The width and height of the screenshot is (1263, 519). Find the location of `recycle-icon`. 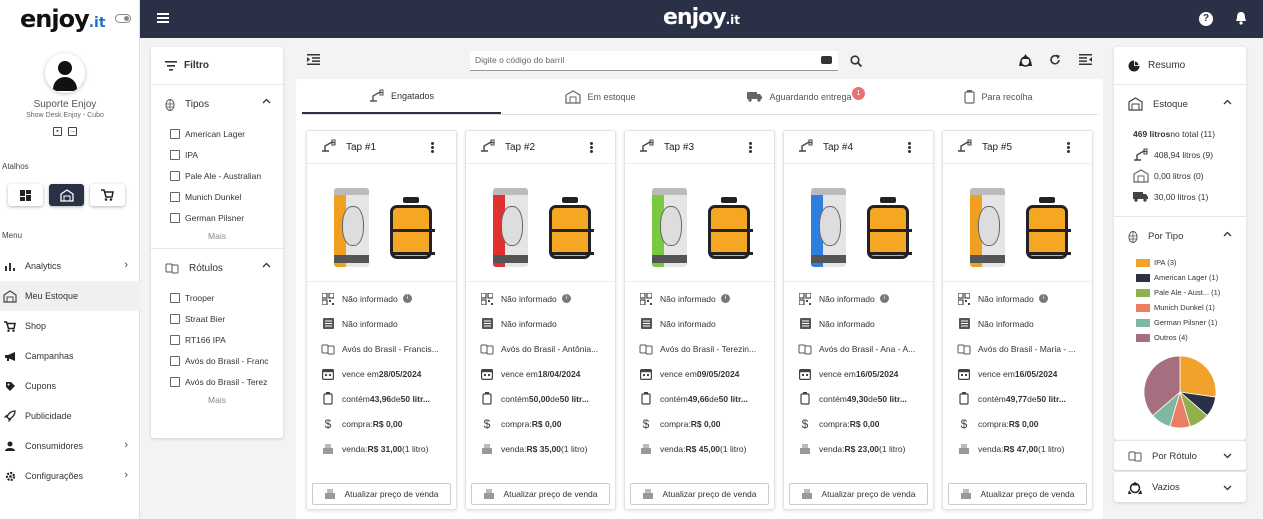

recycle-icon is located at coordinates (1025, 60).